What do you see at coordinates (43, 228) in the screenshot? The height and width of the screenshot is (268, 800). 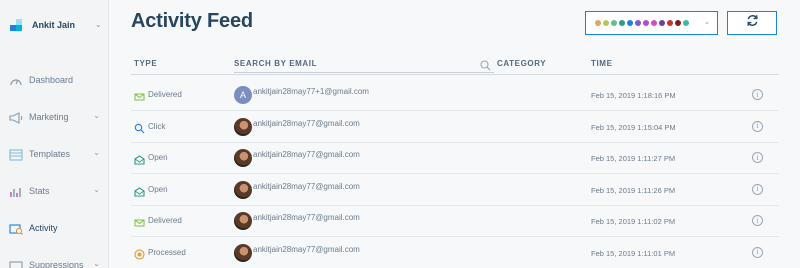 I see `sidebar-item-label: Activity` at bounding box center [43, 228].